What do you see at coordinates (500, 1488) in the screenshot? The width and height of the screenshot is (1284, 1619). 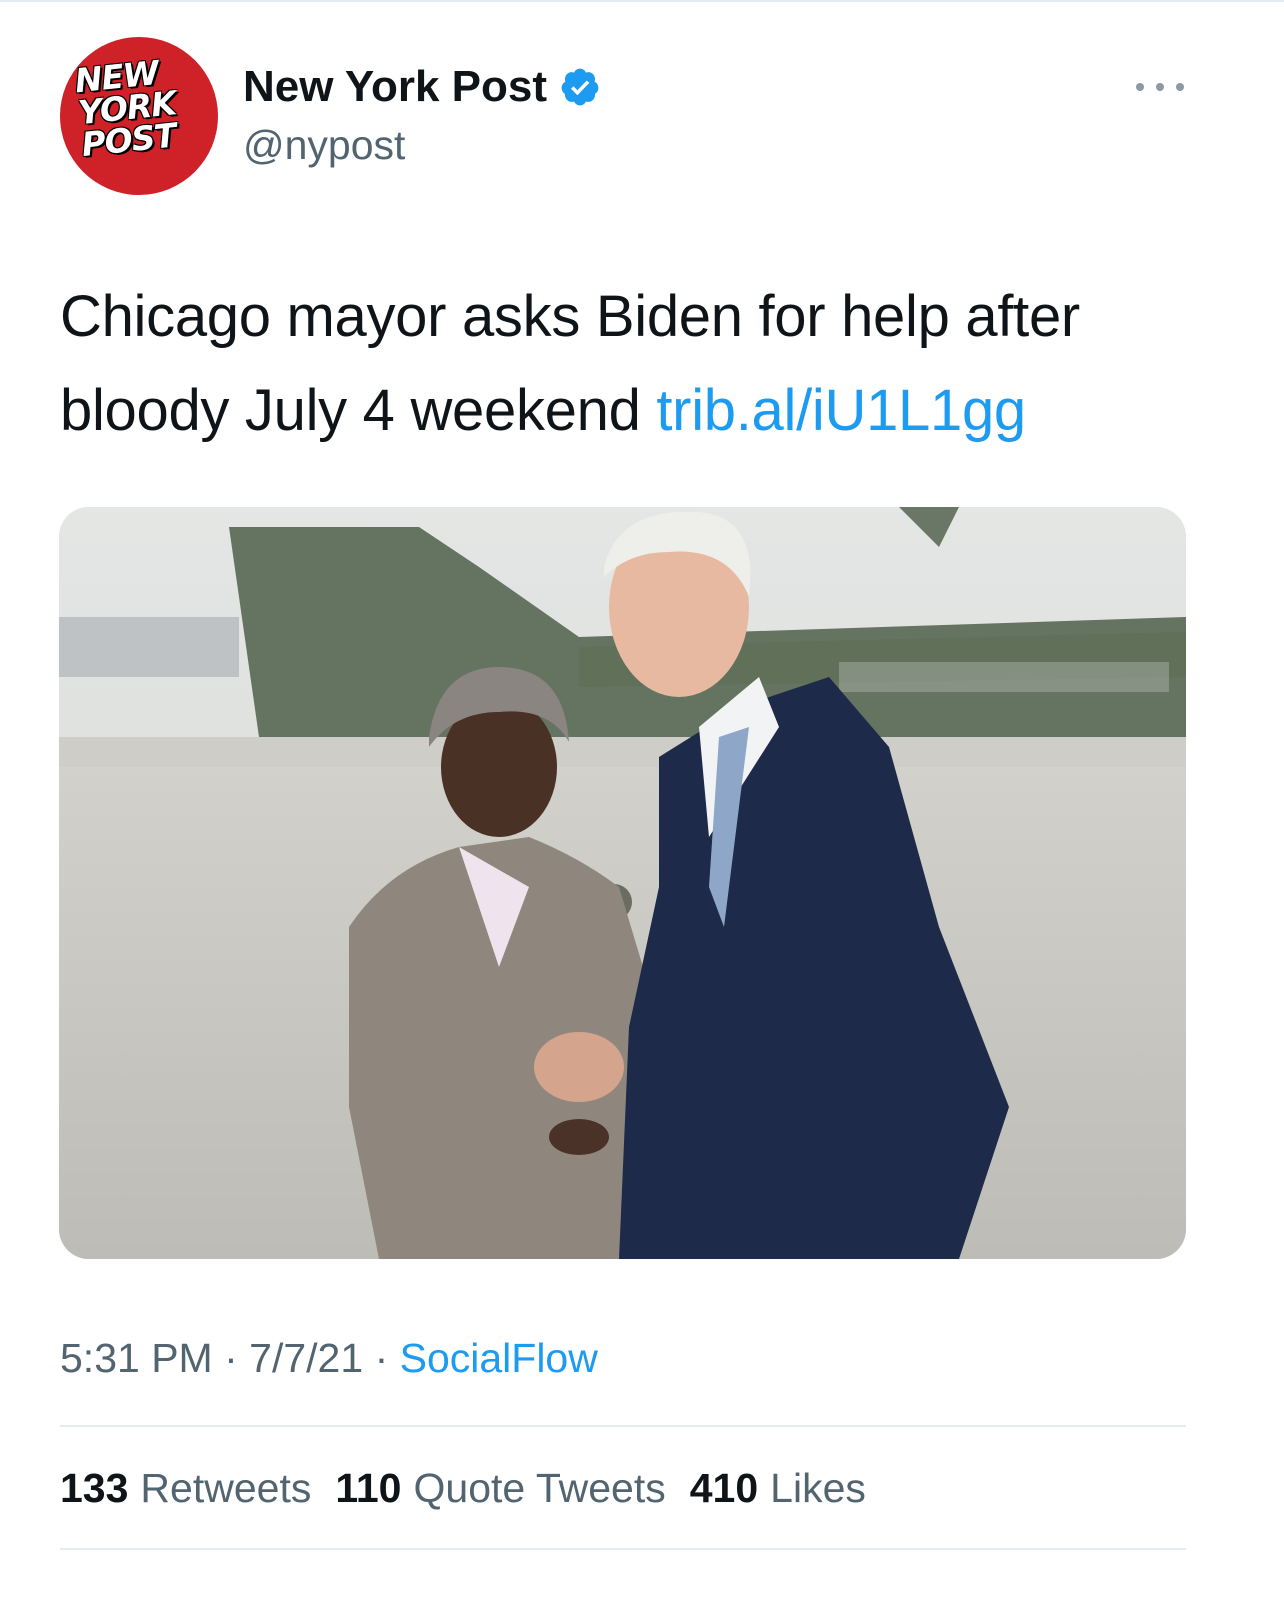 I see `quote-tweets-stat: 110 Quote Tweets` at bounding box center [500, 1488].